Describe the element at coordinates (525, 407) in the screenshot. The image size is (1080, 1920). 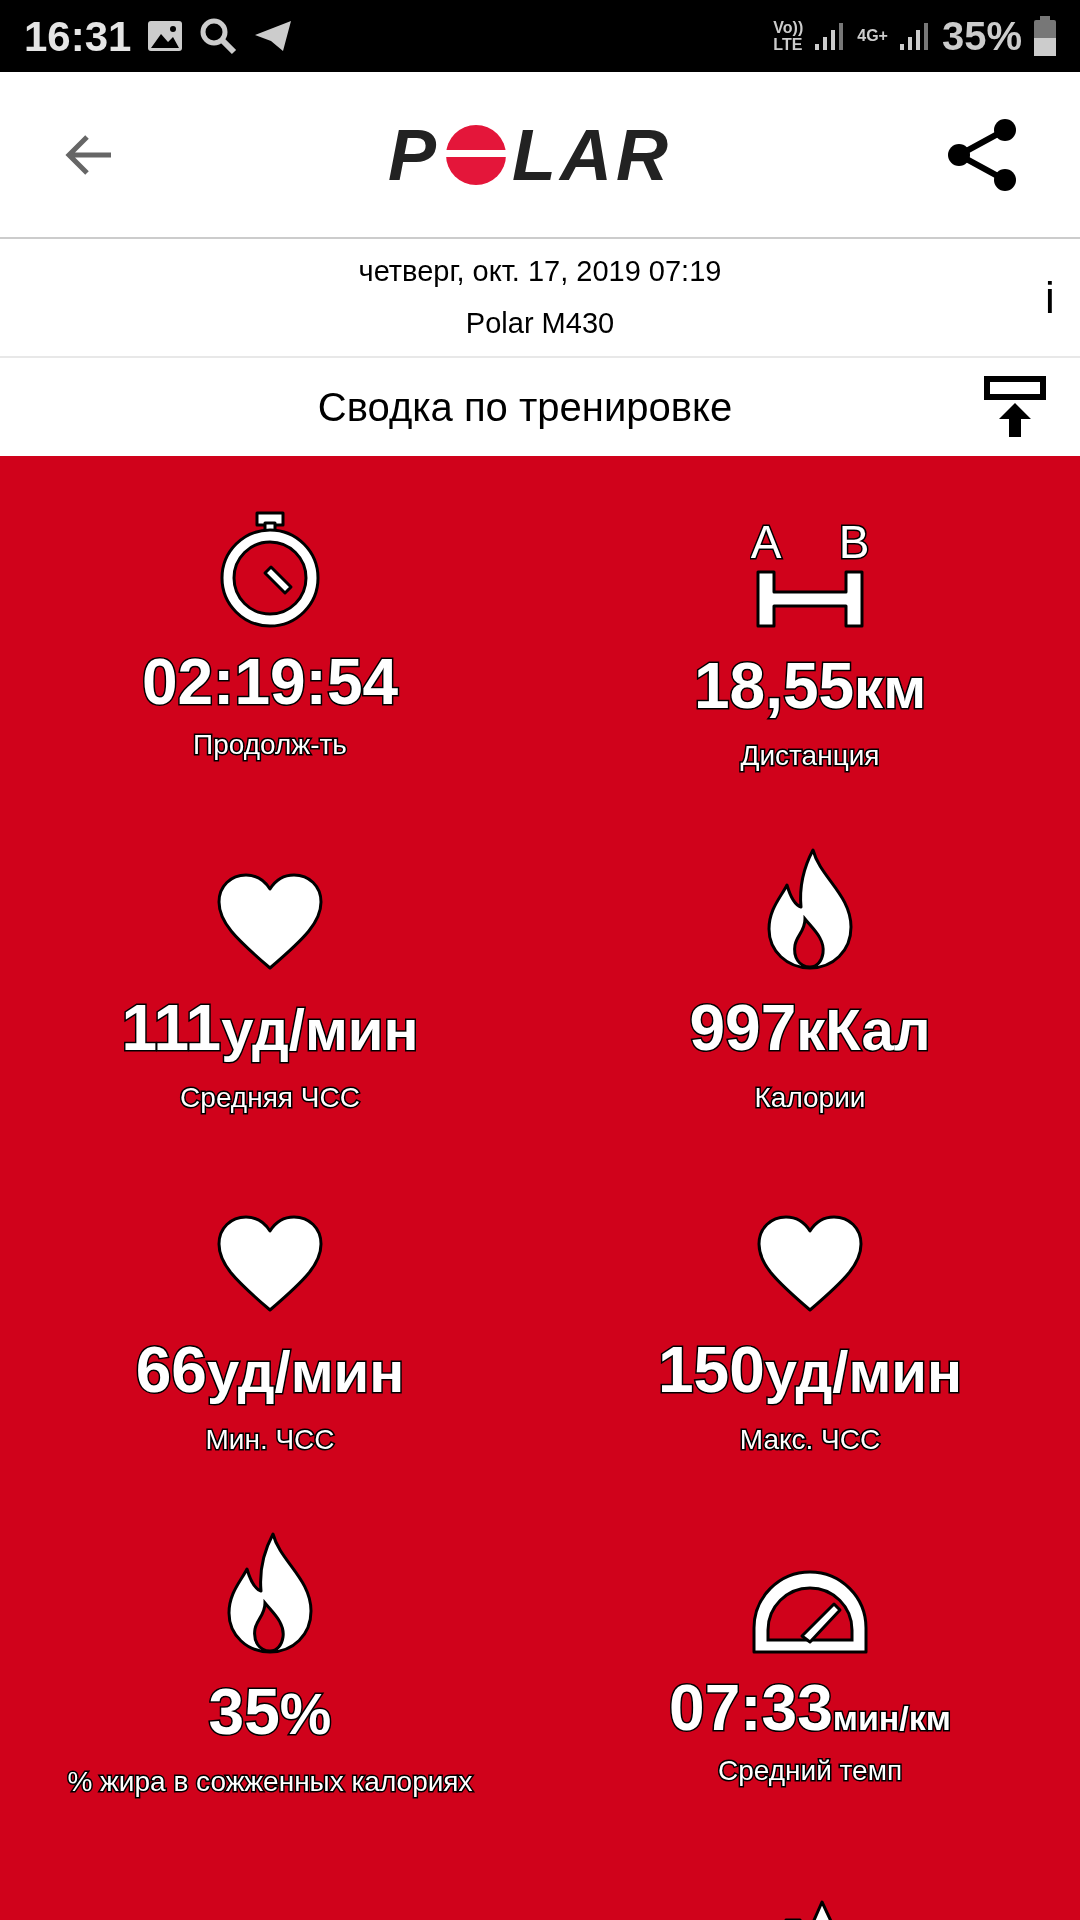
I see `section-title: Сводка по тренировке` at that location.